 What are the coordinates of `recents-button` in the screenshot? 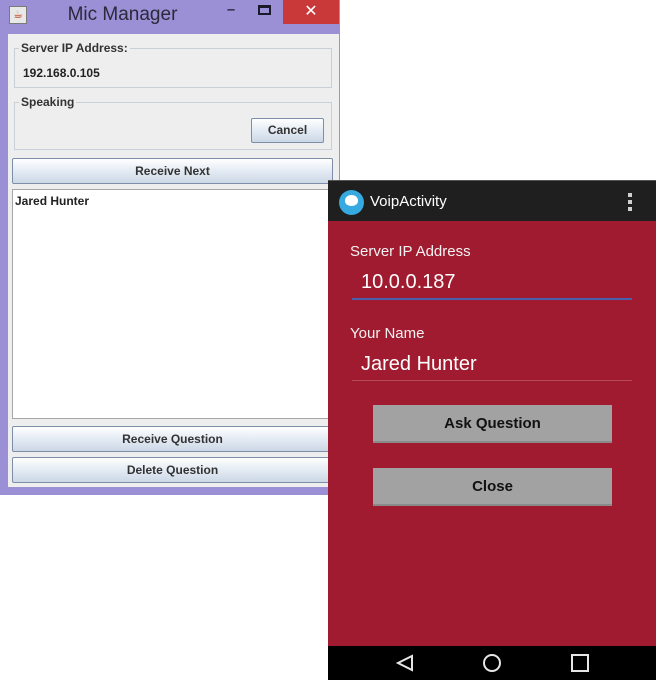 It's located at (580, 663).